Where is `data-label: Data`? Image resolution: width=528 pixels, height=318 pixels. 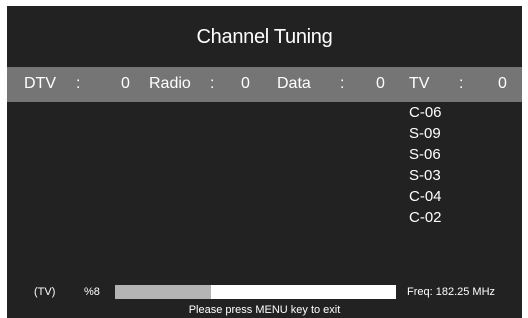 data-label: Data is located at coordinates (294, 83).